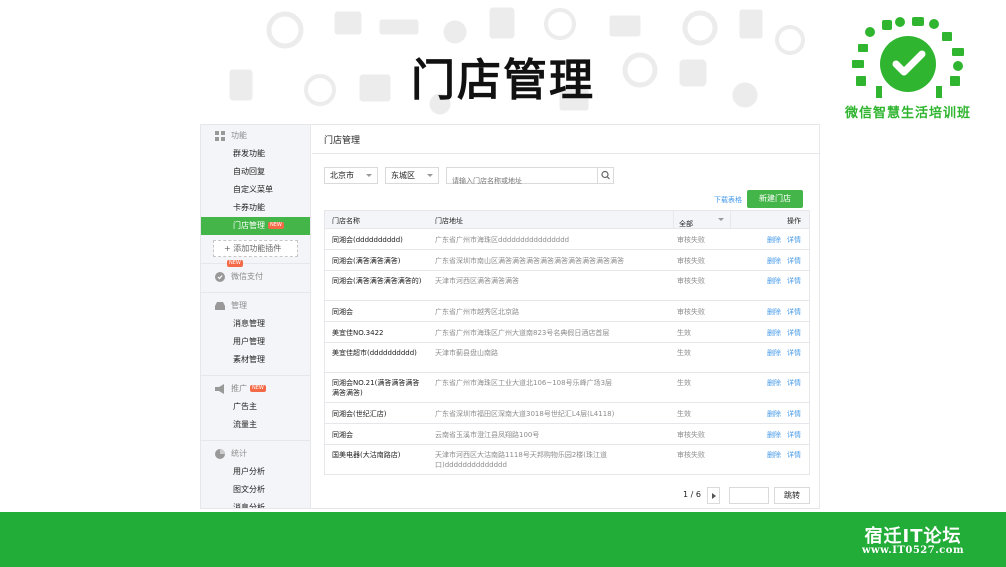 Image resolution: width=1006 pixels, height=567 pixels. I want to click on sidebar-item-mass-send: 群发功能, so click(255, 154).